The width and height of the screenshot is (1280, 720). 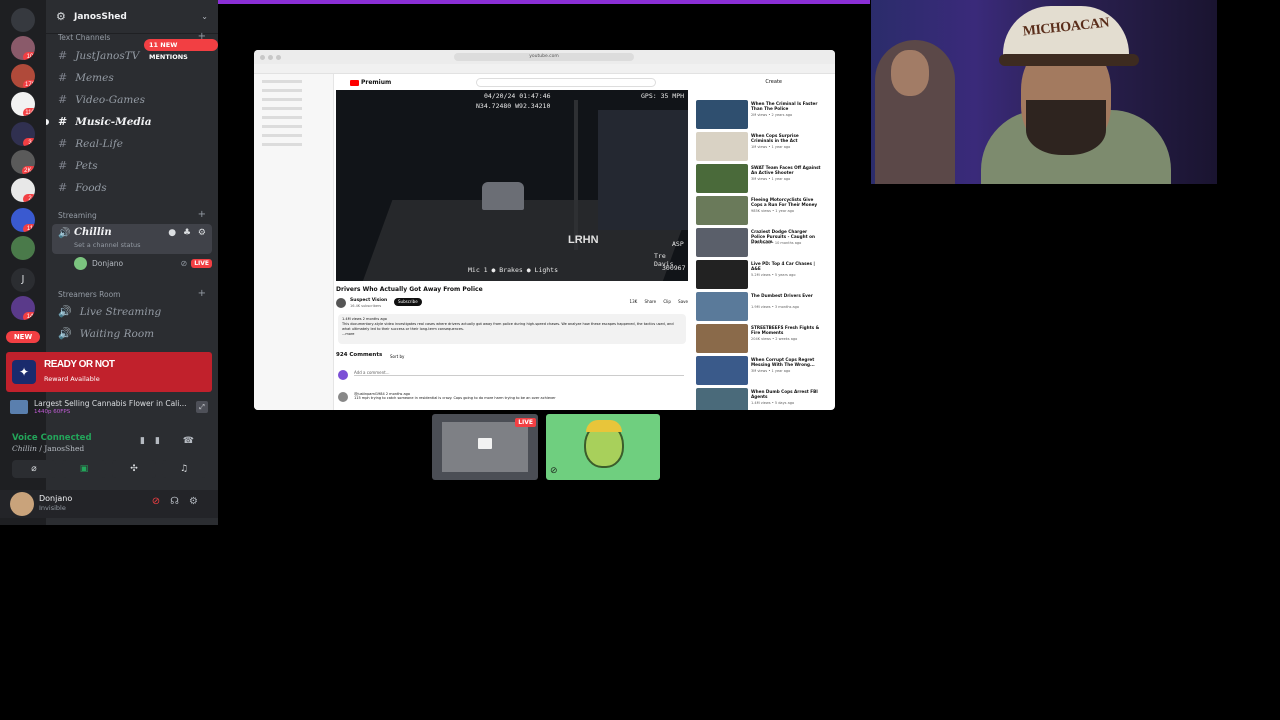 I want to click on channel-status-placeholder: Set a channel status, so click(x=107, y=245).